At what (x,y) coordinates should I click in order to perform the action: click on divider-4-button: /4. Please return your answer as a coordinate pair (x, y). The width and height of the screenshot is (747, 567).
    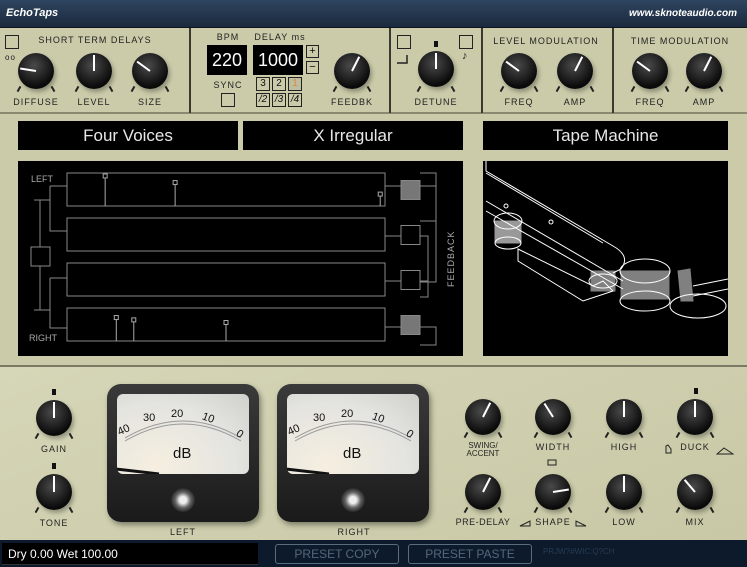
    Looking at the image, I should click on (295, 100).